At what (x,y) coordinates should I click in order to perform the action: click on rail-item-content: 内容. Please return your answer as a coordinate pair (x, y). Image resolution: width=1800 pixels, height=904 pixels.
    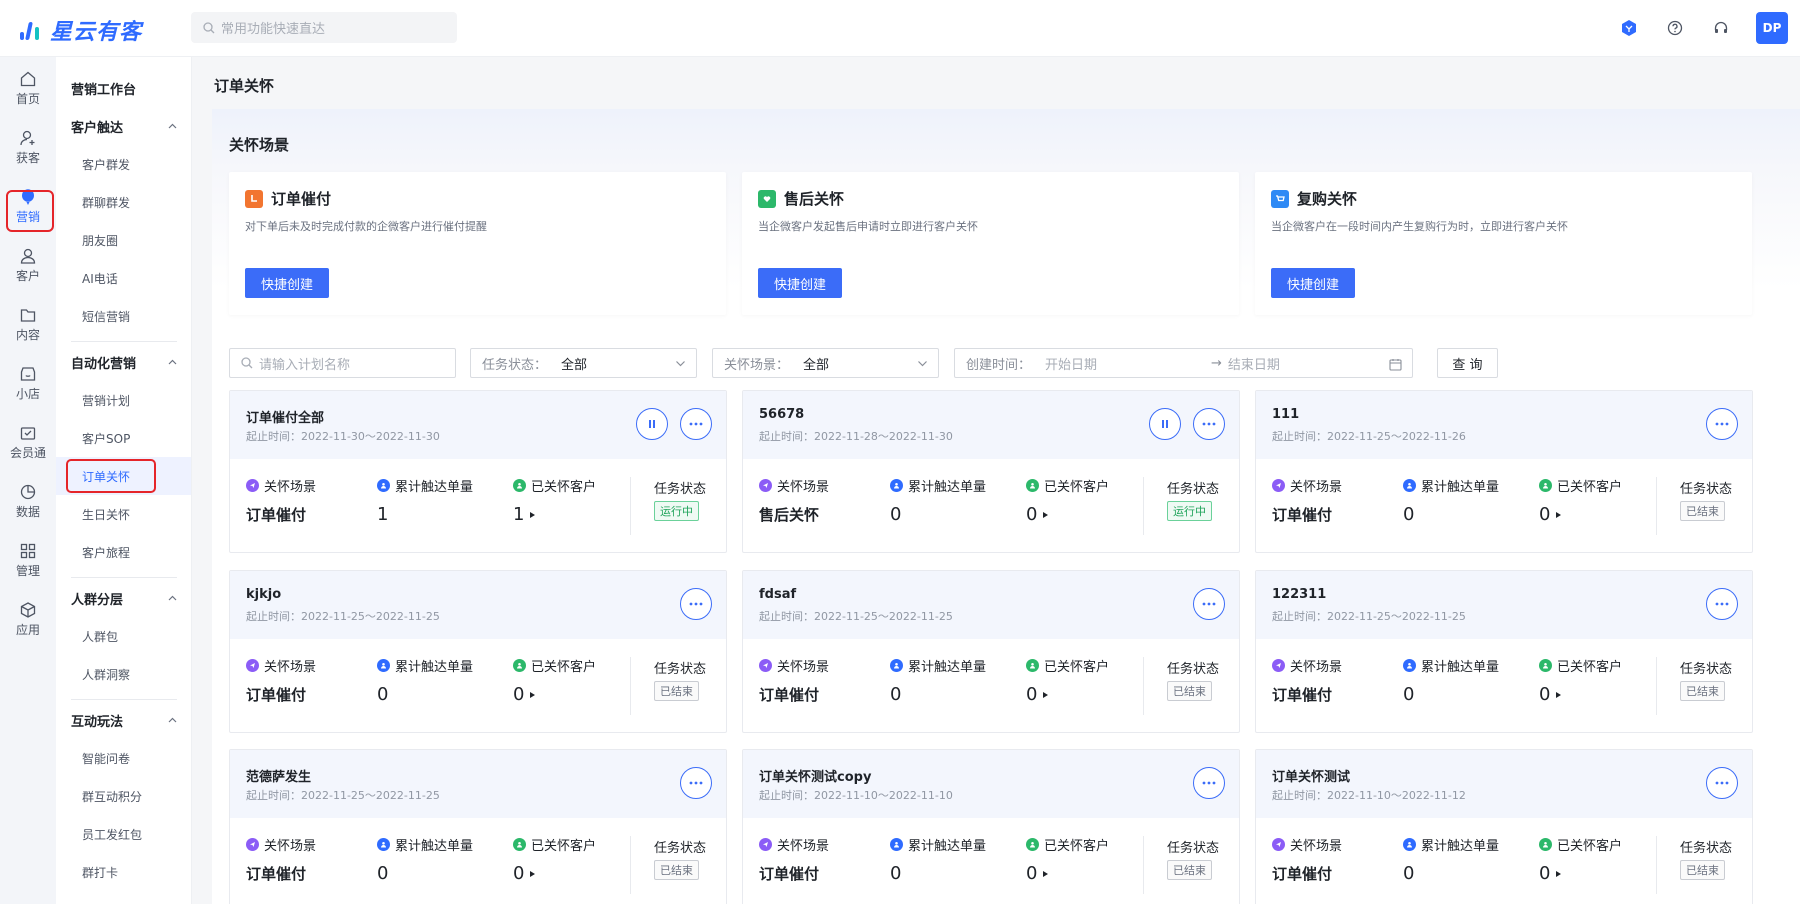
    Looking at the image, I should click on (28, 324).